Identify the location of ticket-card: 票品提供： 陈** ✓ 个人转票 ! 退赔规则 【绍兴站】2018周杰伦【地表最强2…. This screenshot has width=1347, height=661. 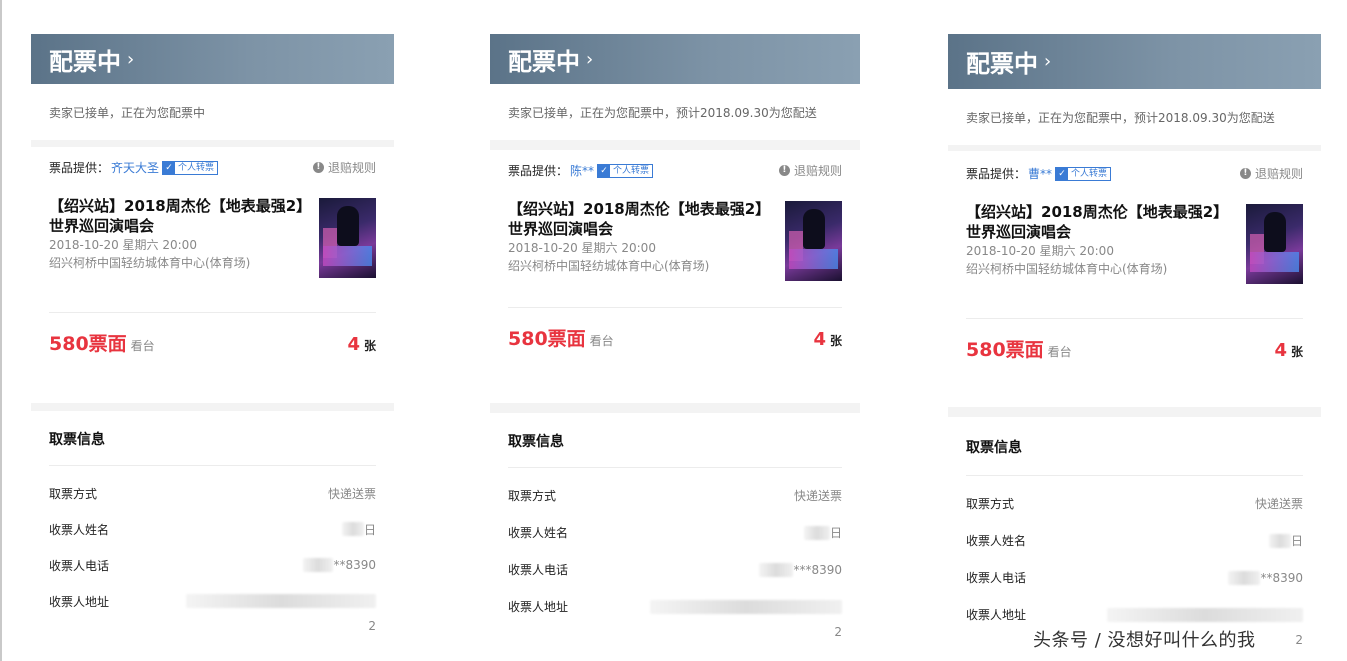
(675, 276).